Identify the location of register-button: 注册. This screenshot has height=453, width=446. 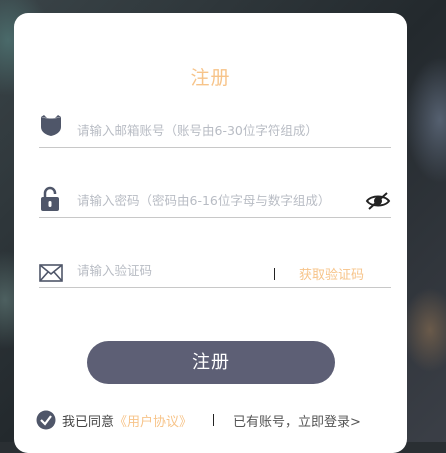
(211, 362).